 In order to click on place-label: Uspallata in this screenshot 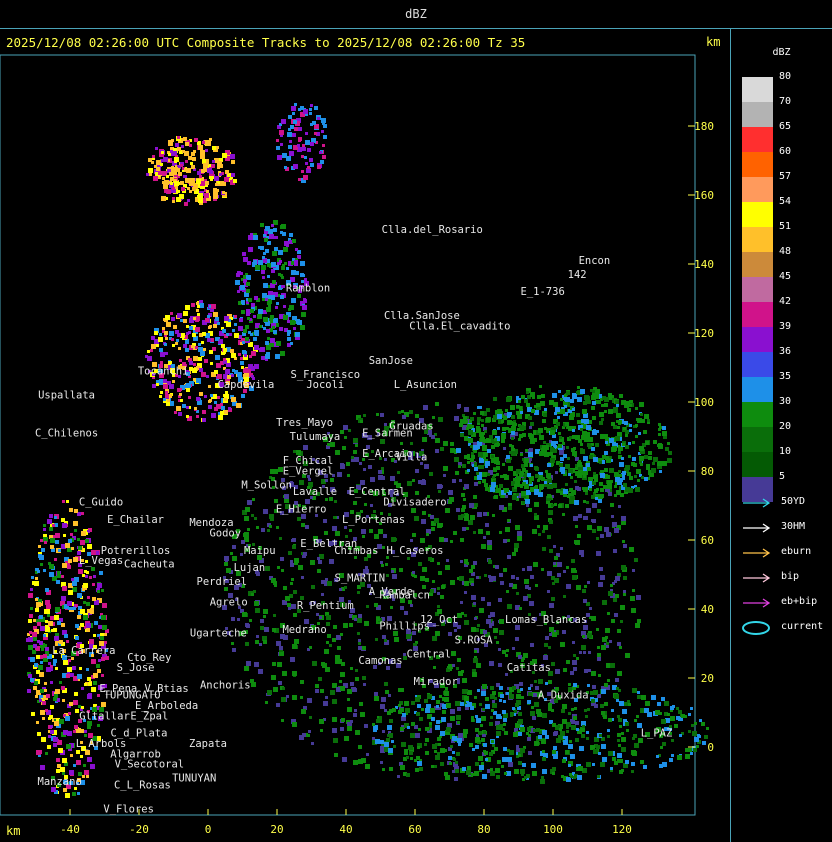, I will do `click(66, 396)`.